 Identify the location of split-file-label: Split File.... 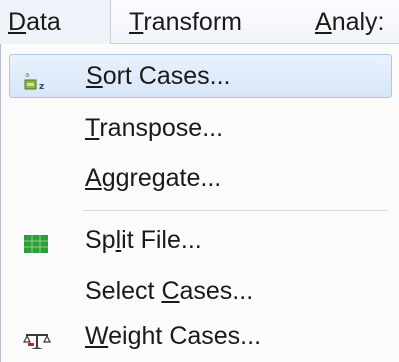
(143, 240).